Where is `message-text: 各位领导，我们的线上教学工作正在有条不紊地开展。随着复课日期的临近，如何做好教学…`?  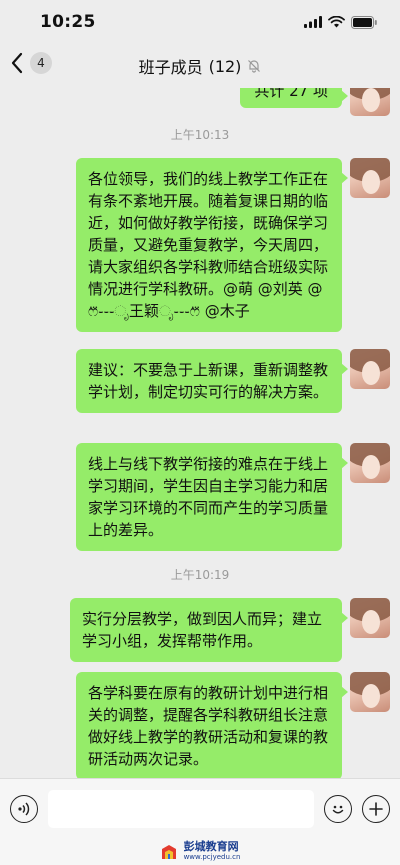 message-text: 各位领导，我们的线上教学工作正在有条不紊地开展。随着复课日期的临近，如何做好教学… is located at coordinates (208, 245).